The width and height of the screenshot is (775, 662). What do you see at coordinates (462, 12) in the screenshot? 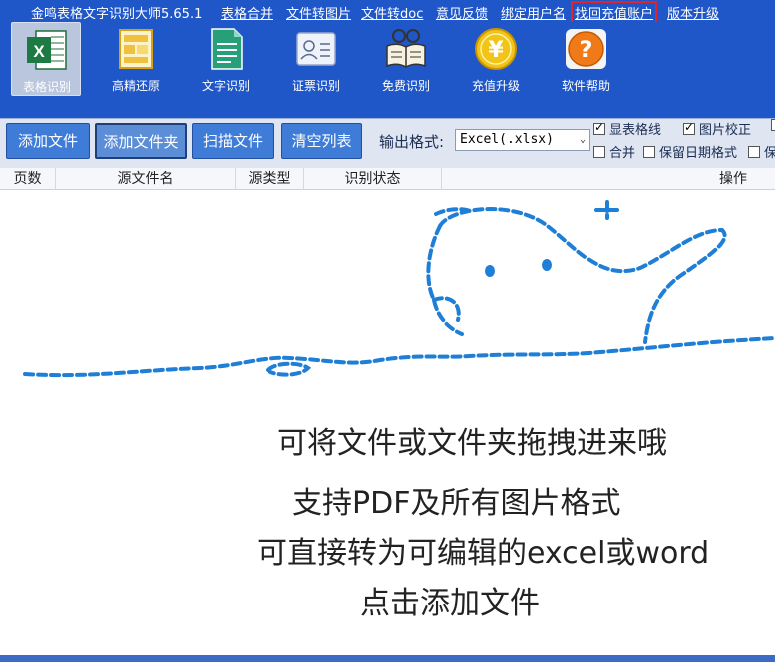
I see `menu-feedback: 意见反馈` at bounding box center [462, 12].